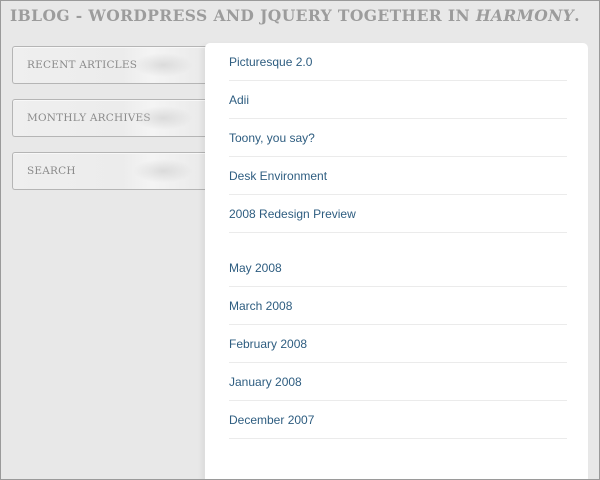 This screenshot has height=480, width=600. I want to click on site-title-emphasis: HARMONY, so click(525, 15).